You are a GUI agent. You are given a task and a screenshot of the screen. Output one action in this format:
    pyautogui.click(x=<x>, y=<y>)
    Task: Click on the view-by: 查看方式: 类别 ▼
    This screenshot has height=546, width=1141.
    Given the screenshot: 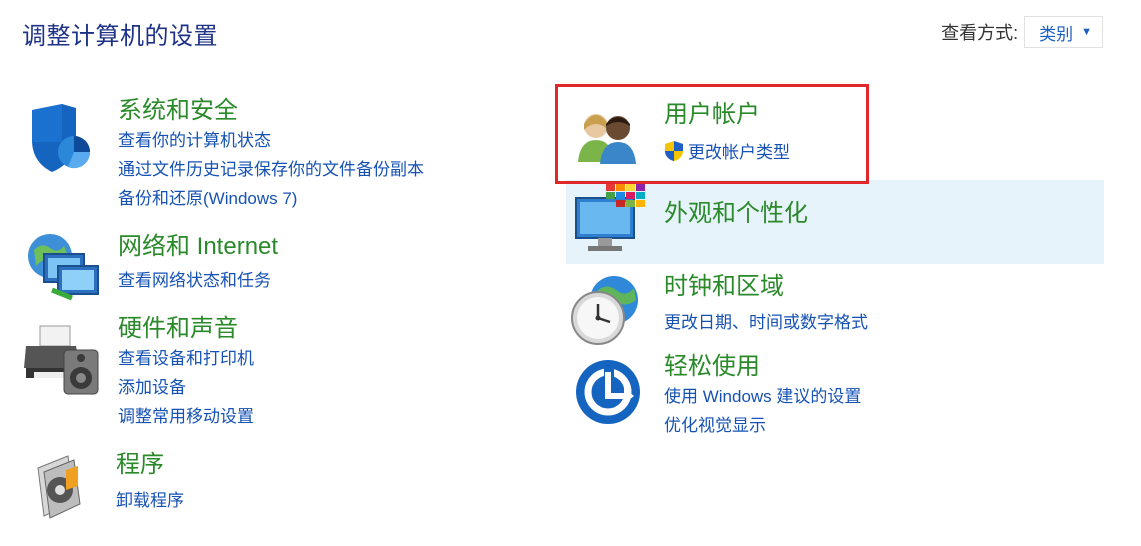 What is the action you would take?
    pyautogui.click(x=1022, y=32)
    